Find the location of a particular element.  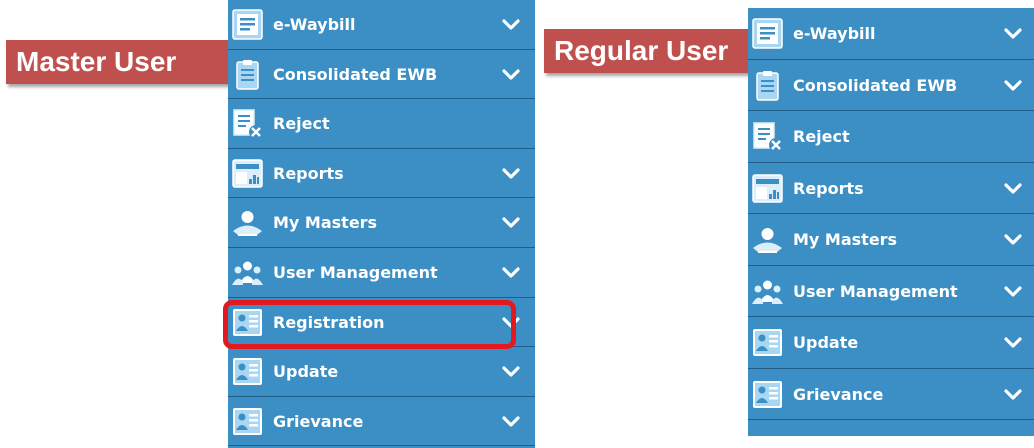

registration-highlight is located at coordinates (369, 324).